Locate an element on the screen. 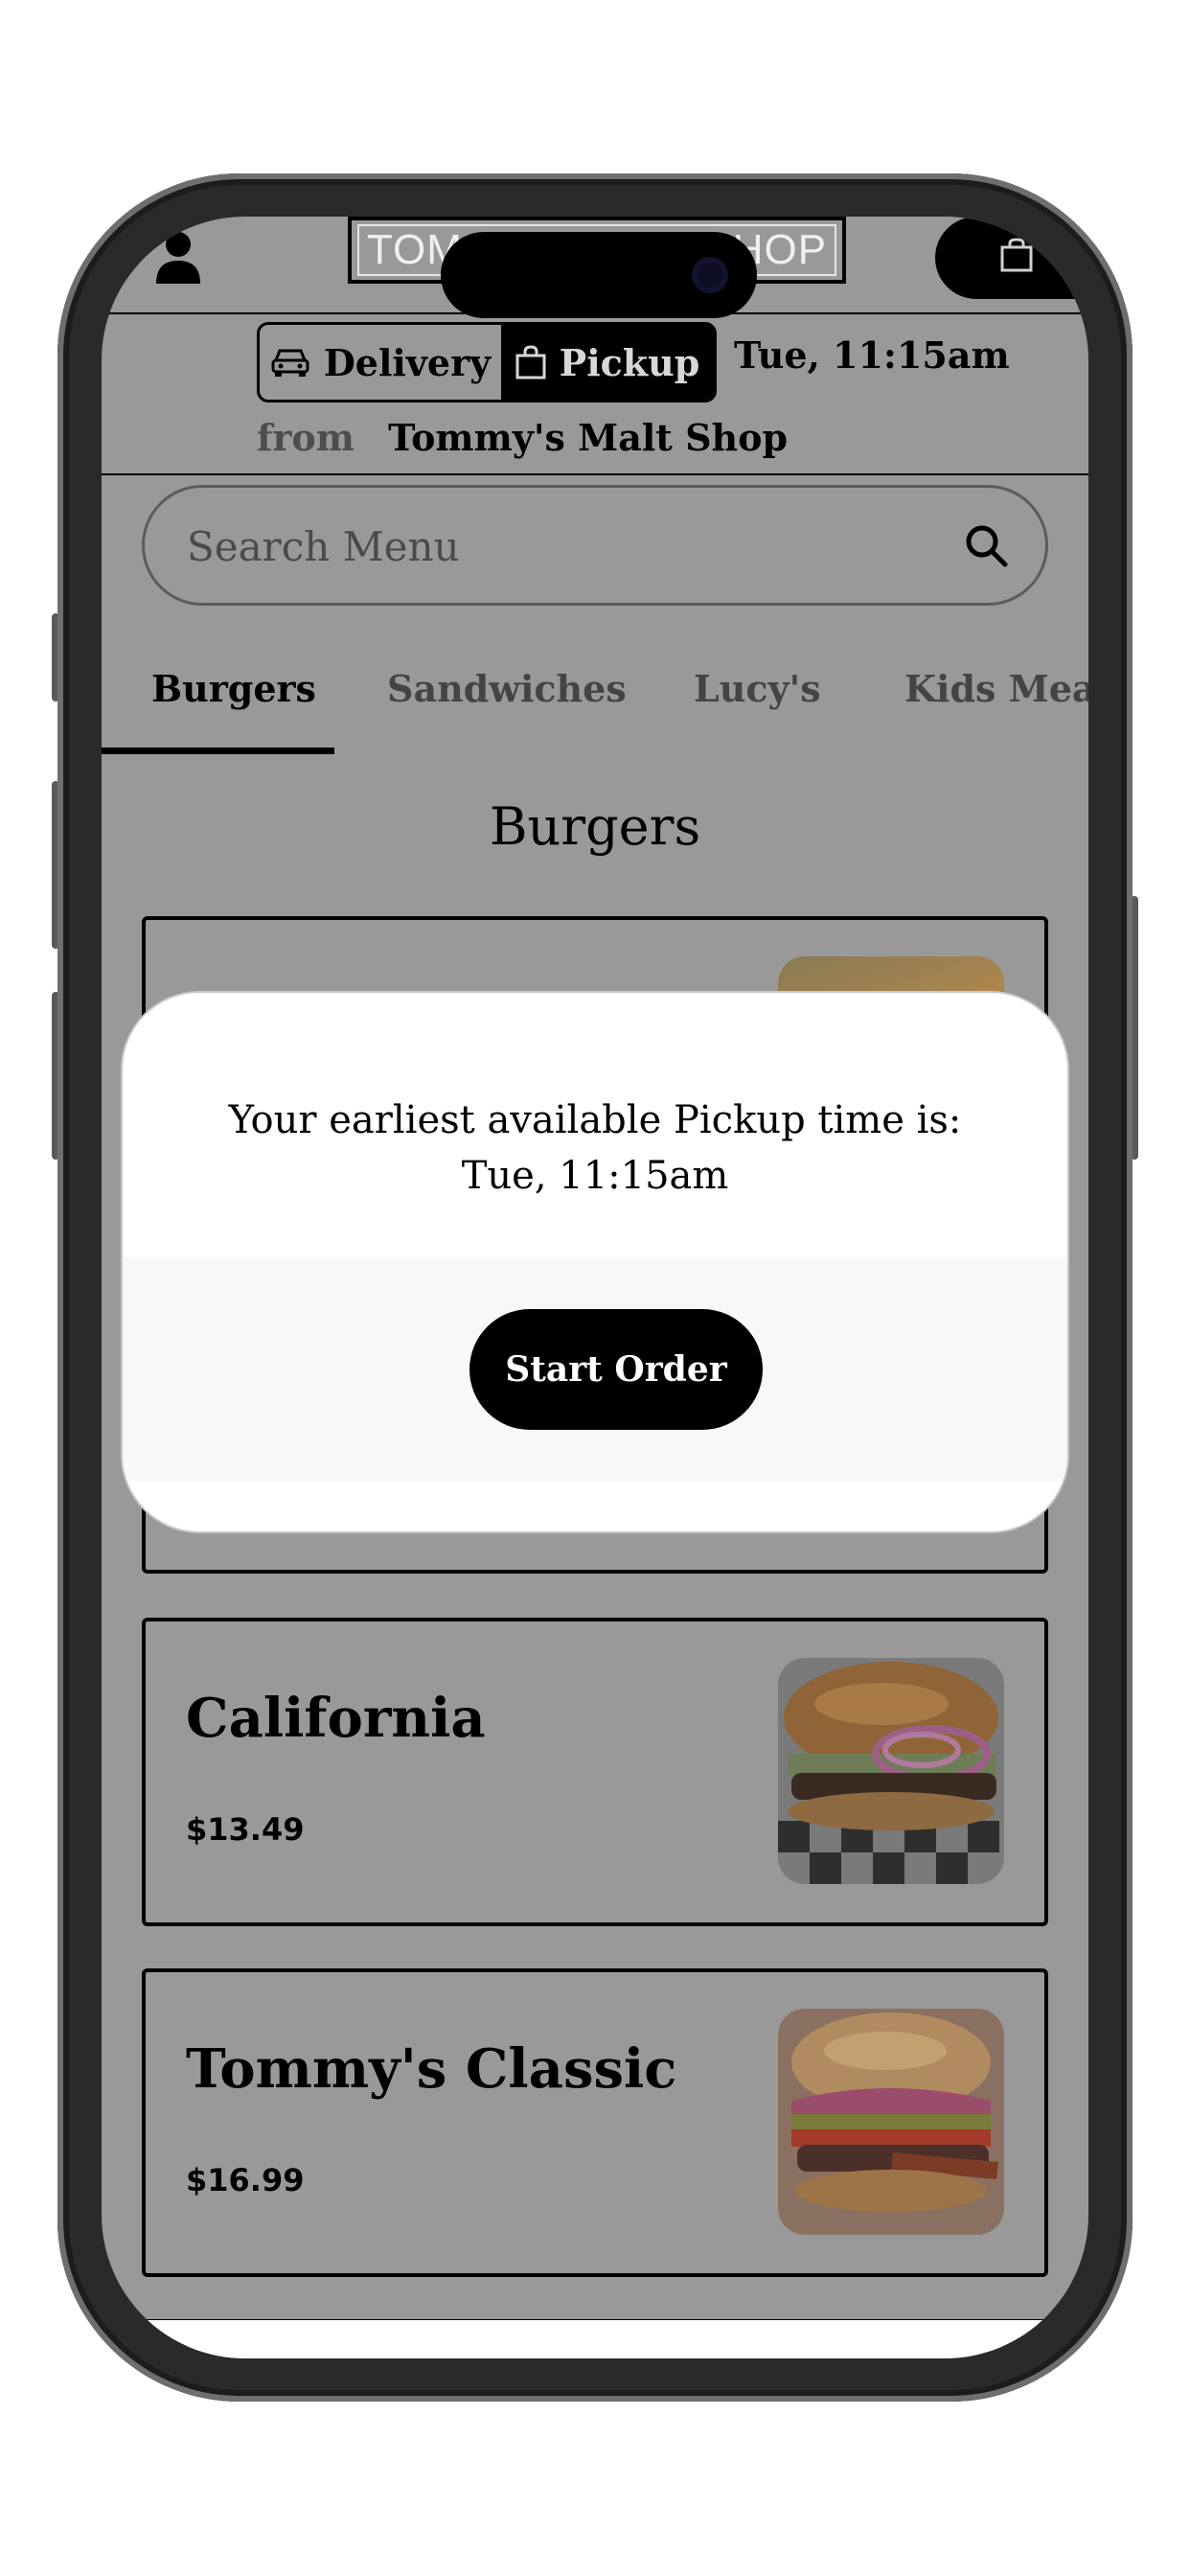 The height and width of the screenshot is (2576, 1190). item-name: Tommy's Classic is located at coordinates (432, 2069).